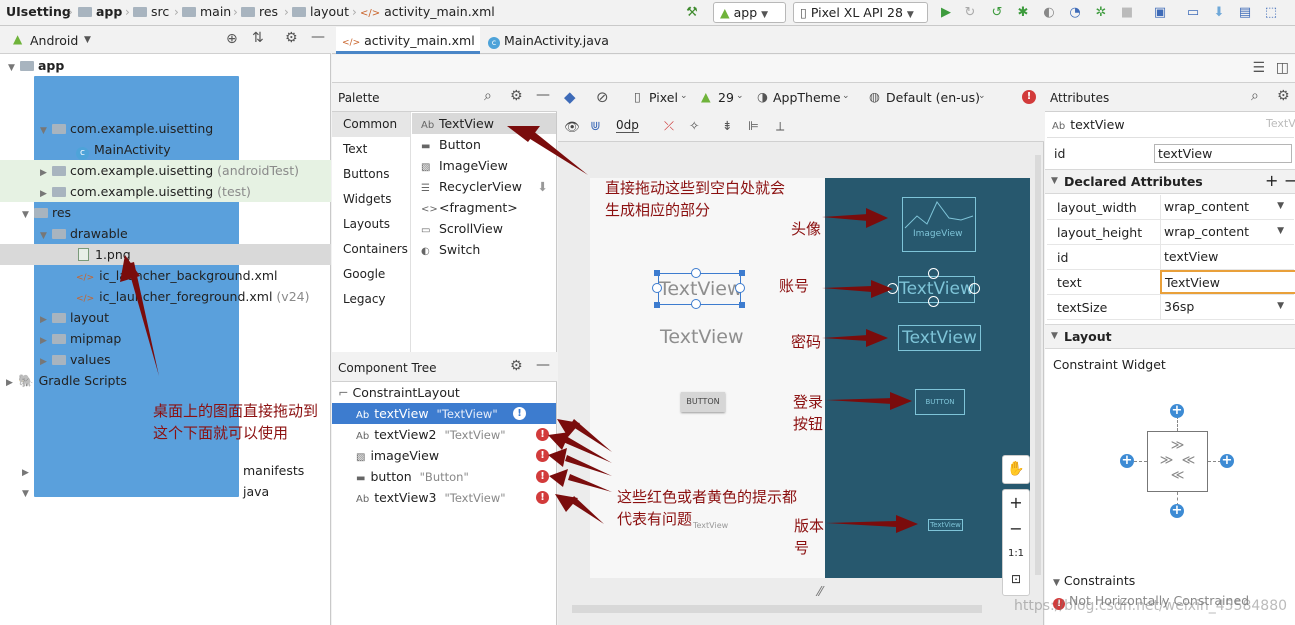  What do you see at coordinates (655, 519) in the screenshot?
I see `annotation-line: 代表有问题` at bounding box center [655, 519].